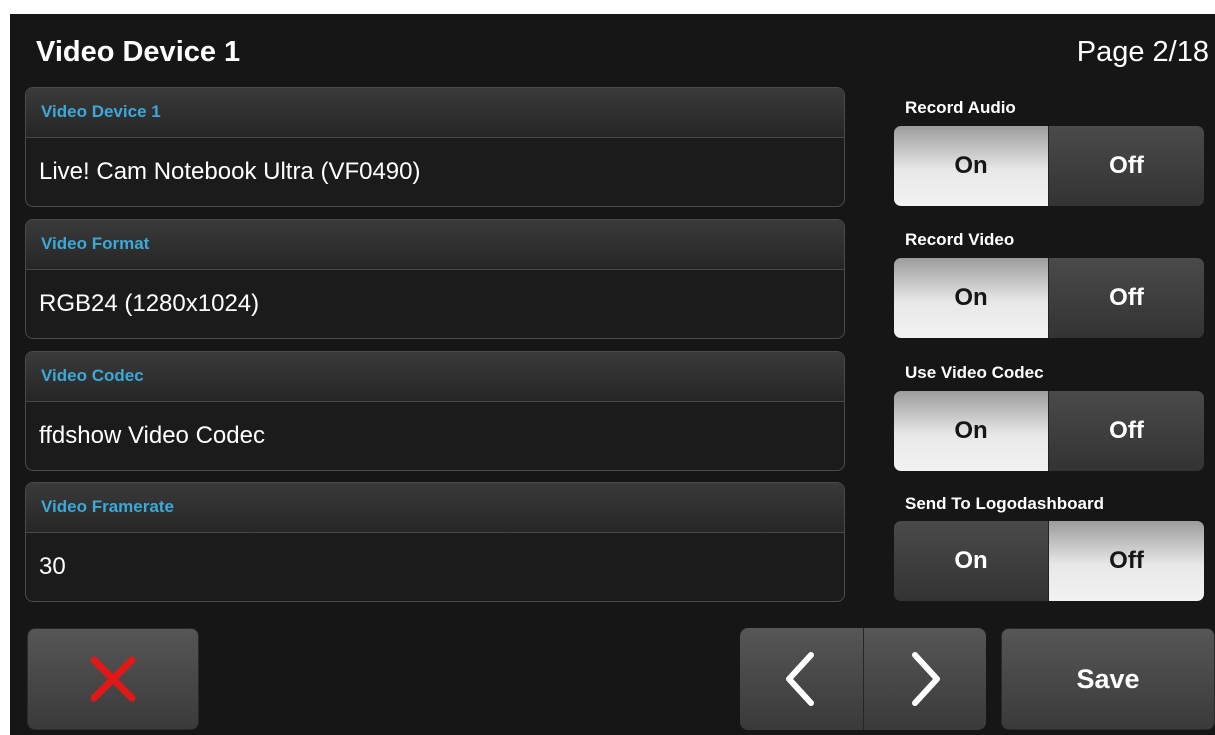 This screenshot has width=1215, height=735. I want to click on send-to-logodashboard-off-button: Off, so click(1126, 561).